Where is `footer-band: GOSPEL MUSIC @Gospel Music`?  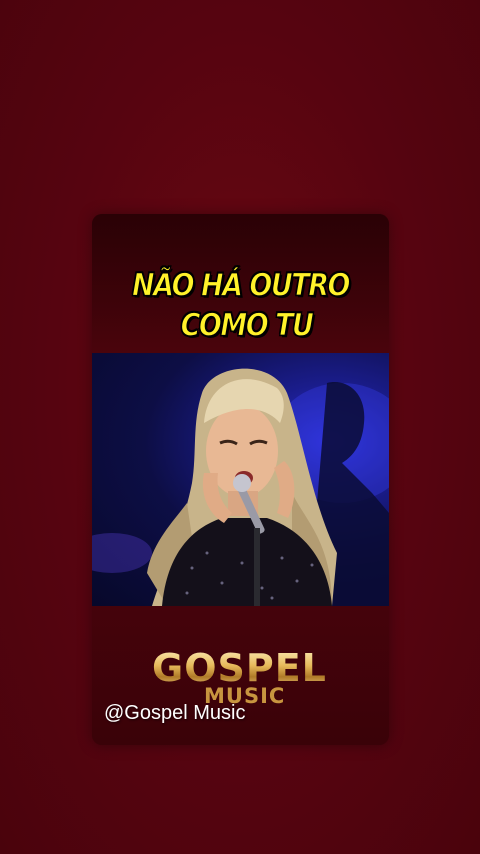
footer-band: GOSPEL MUSIC @Gospel Music is located at coordinates (240, 675).